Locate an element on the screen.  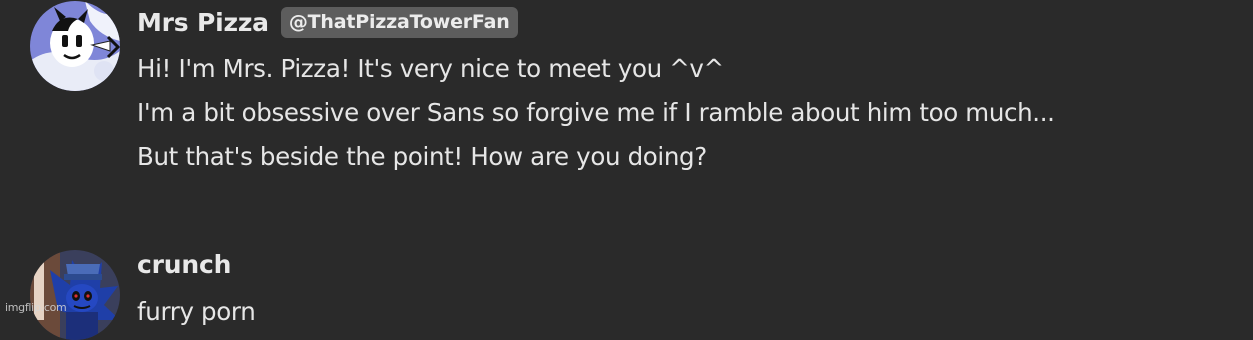
author-name: crunch is located at coordinates (184, 264).